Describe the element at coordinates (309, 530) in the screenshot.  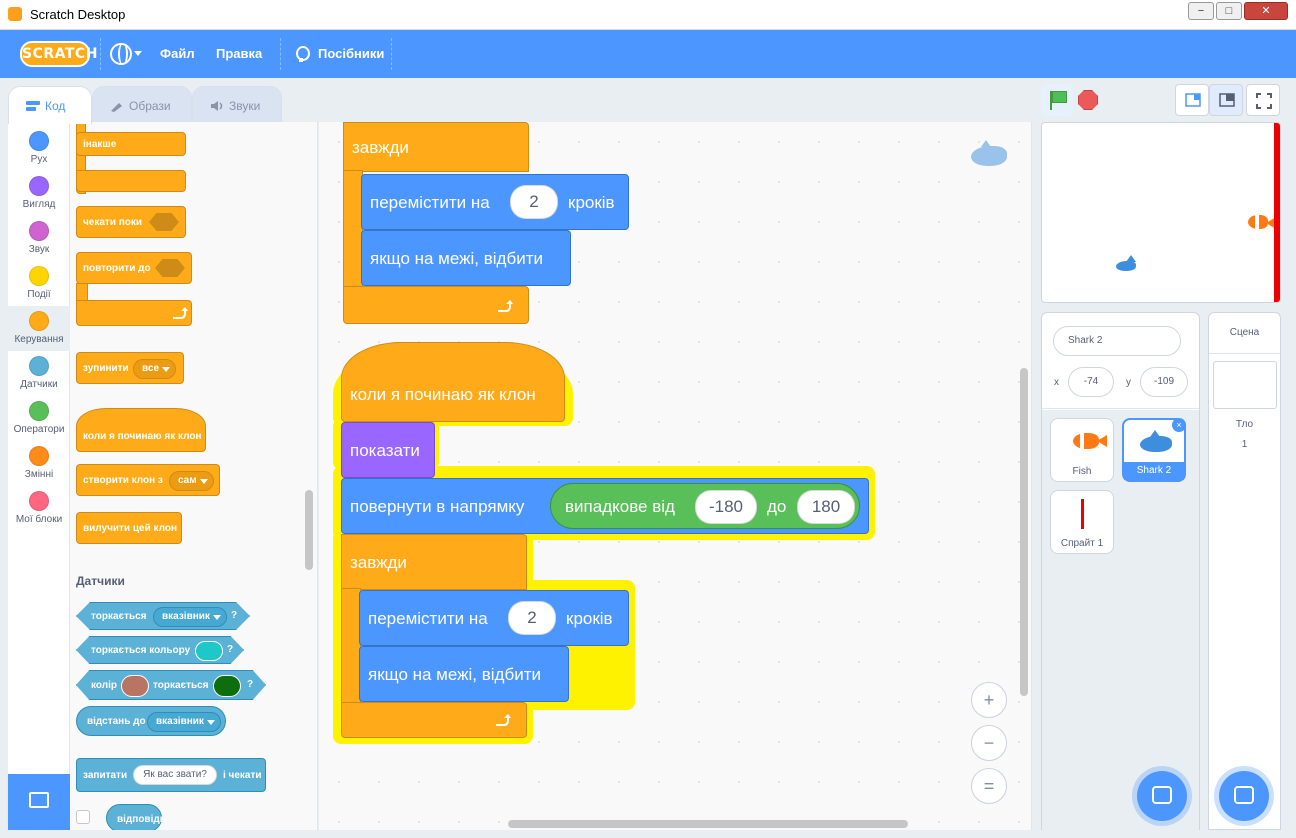
I see `palette-scrollbar` at that location.